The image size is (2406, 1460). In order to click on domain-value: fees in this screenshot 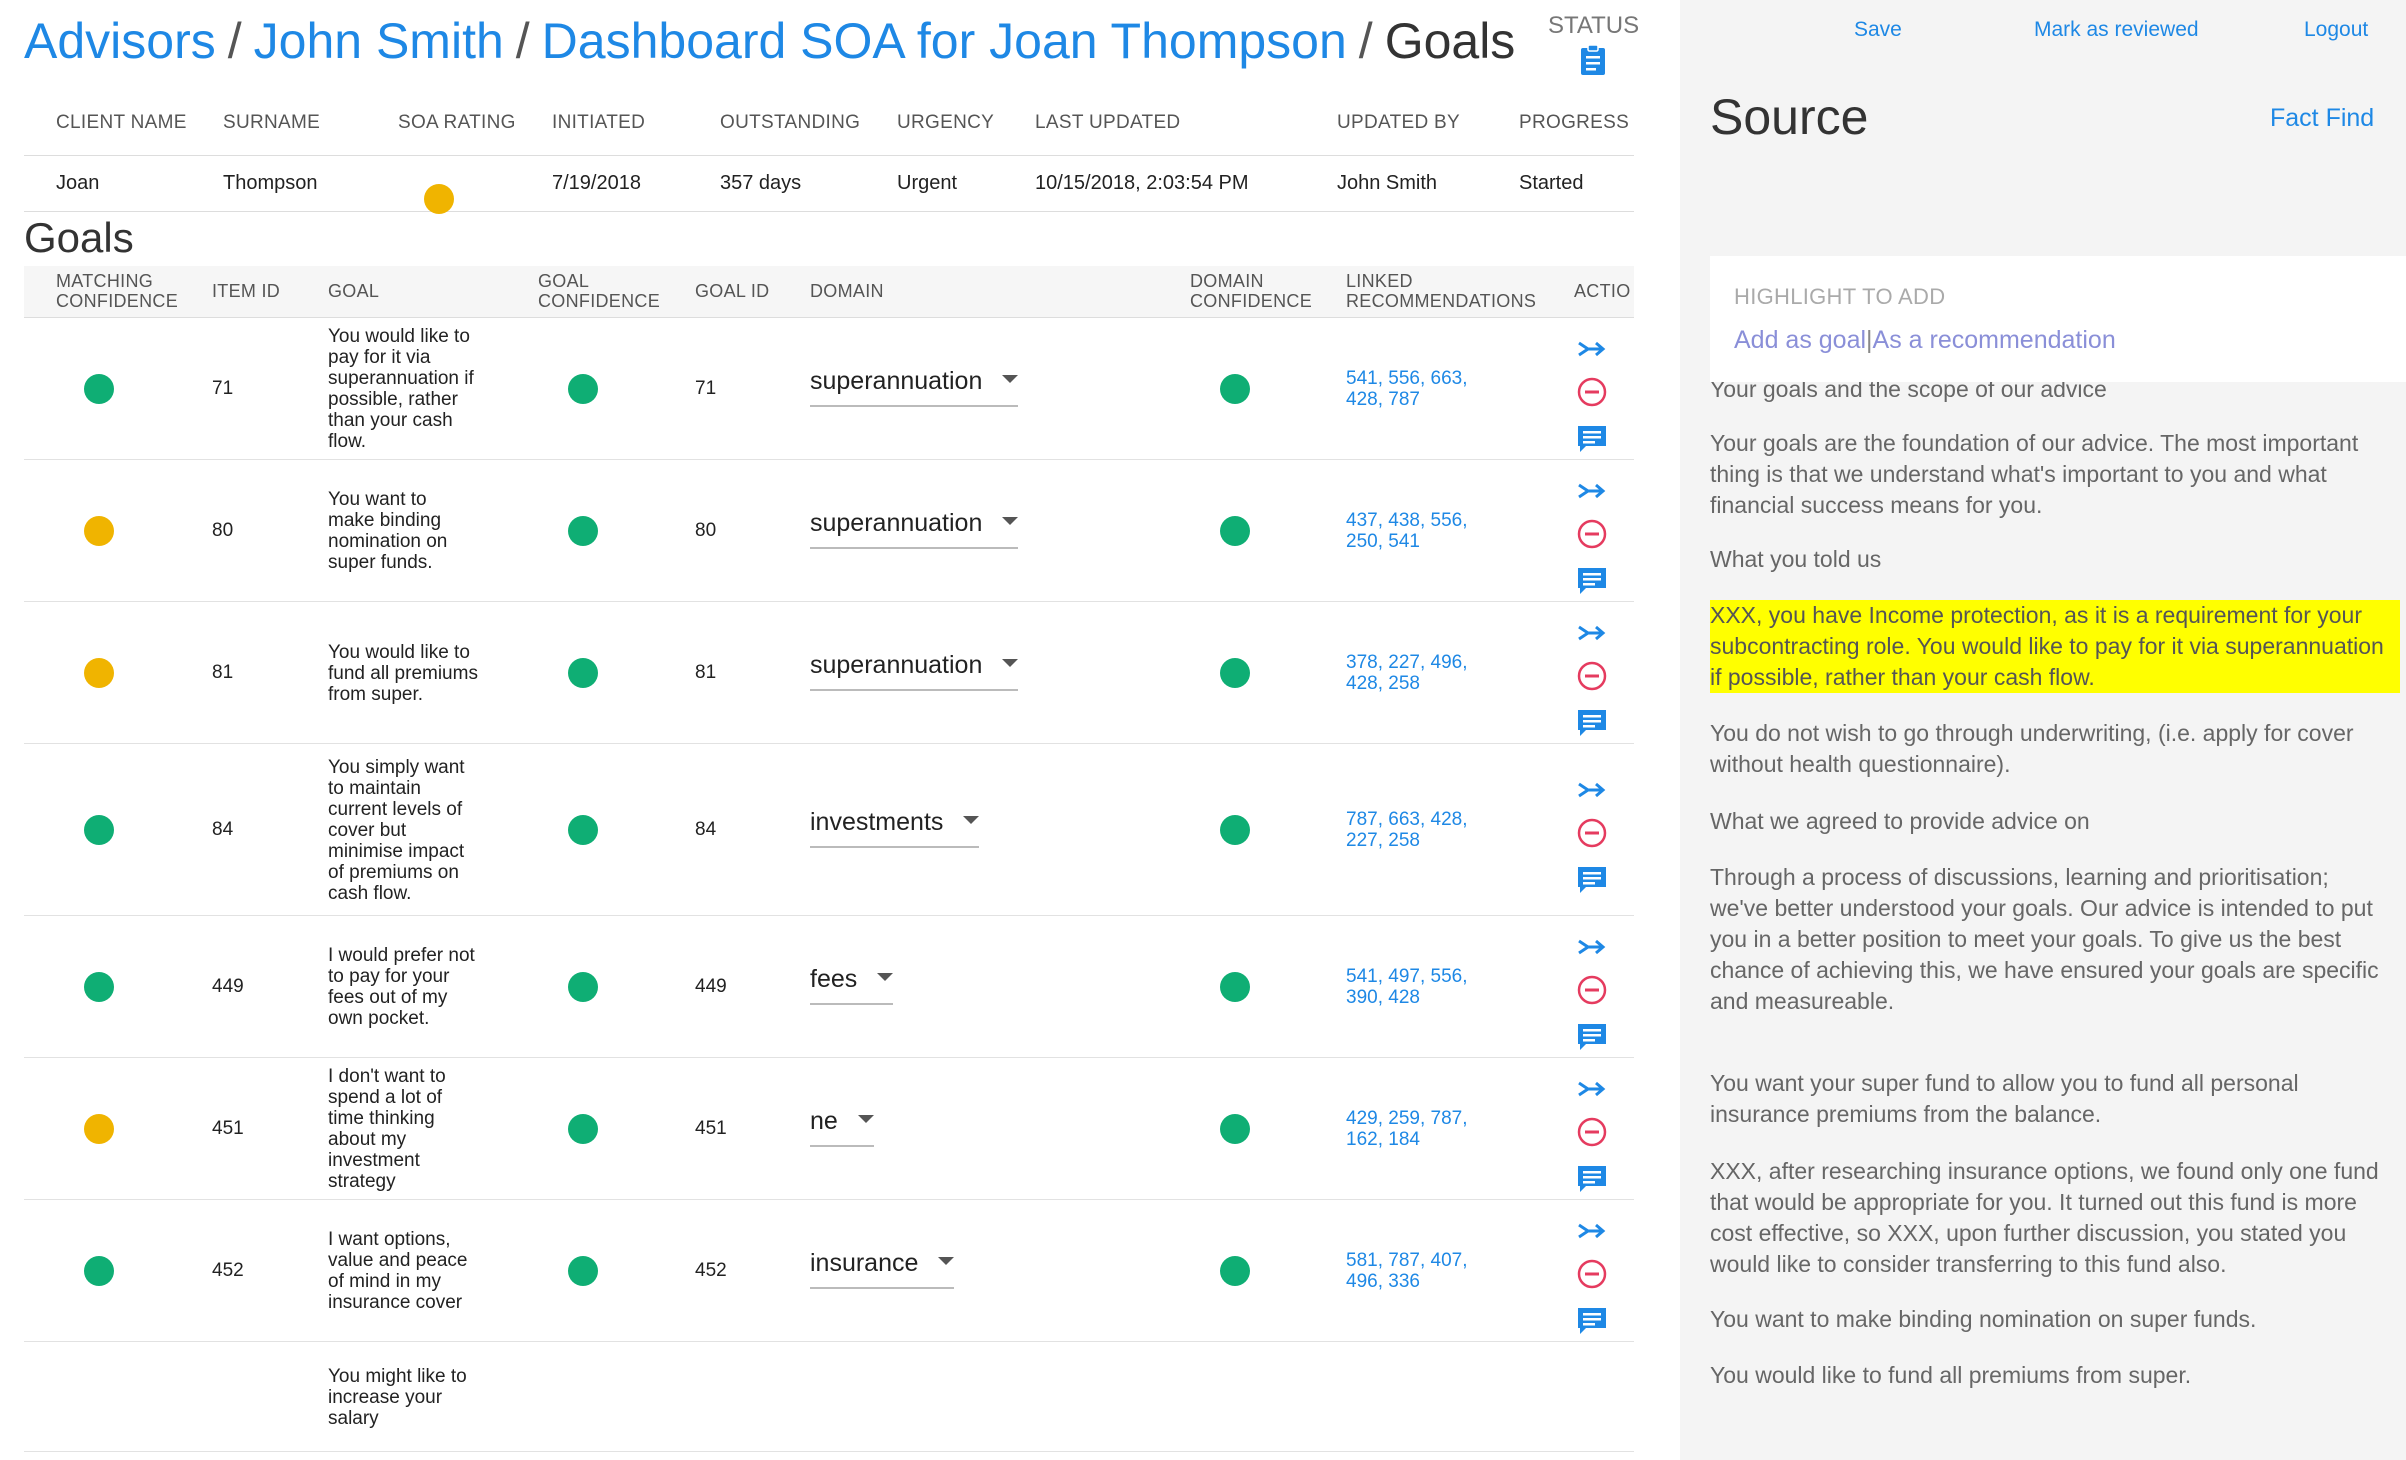, I will do `click(834, 979)`.